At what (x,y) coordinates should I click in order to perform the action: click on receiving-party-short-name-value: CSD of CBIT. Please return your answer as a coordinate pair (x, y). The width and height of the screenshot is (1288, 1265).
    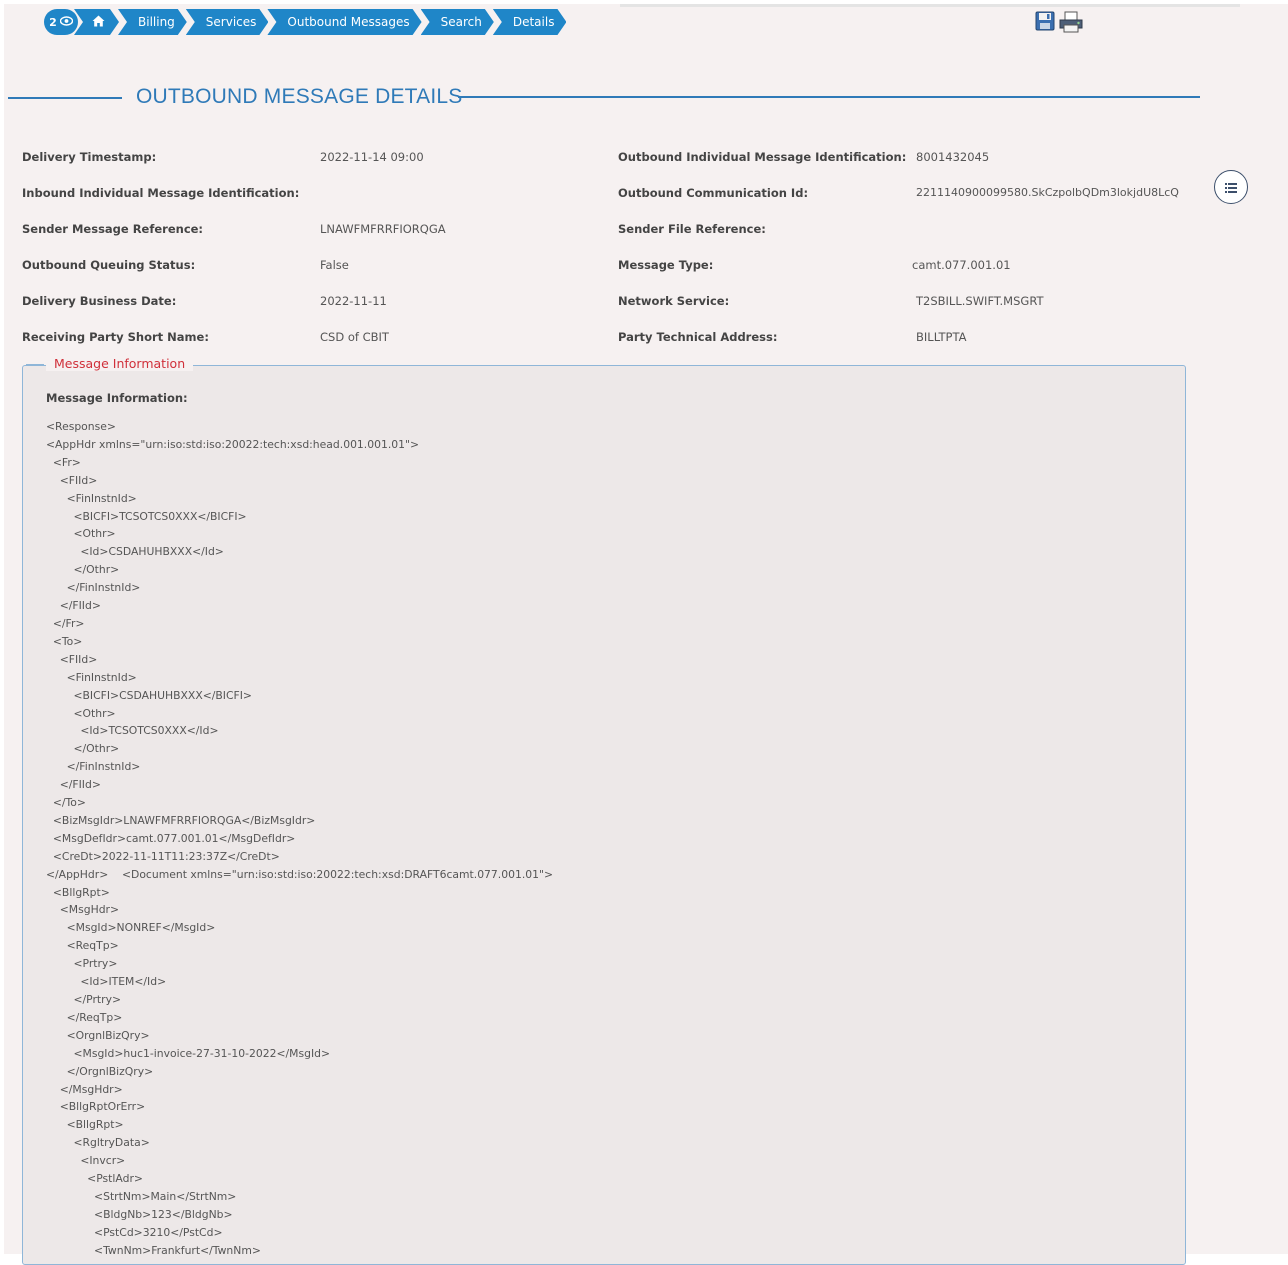
    Looking at the image, I should click on (354, 337).